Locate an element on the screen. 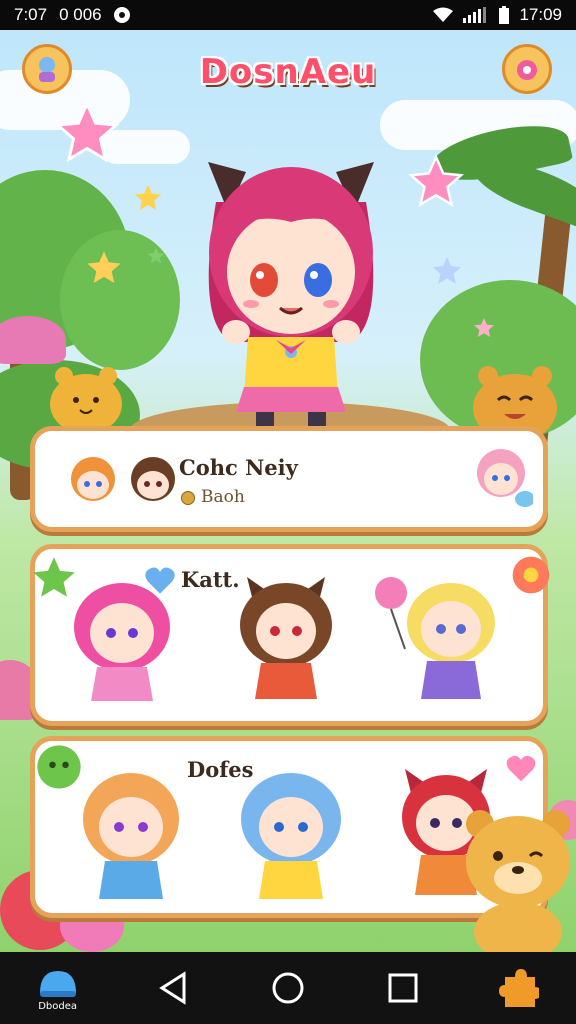  nav-home-button: Dbodea is located at coordinates (58, 988).